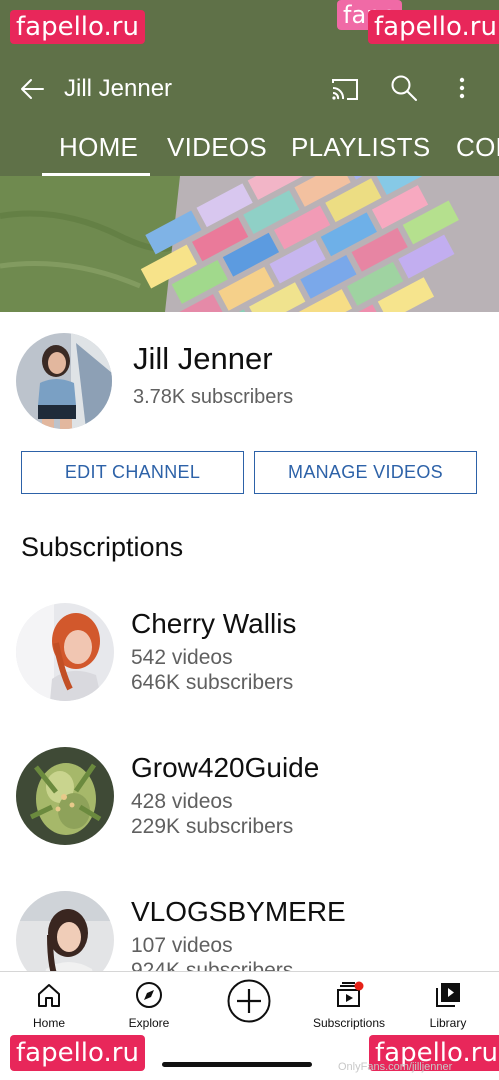 This screenshot has height=1080, width=499. Describe the element at coordinates (49, 995) in the screenshot. I see `home-icon` at that location.